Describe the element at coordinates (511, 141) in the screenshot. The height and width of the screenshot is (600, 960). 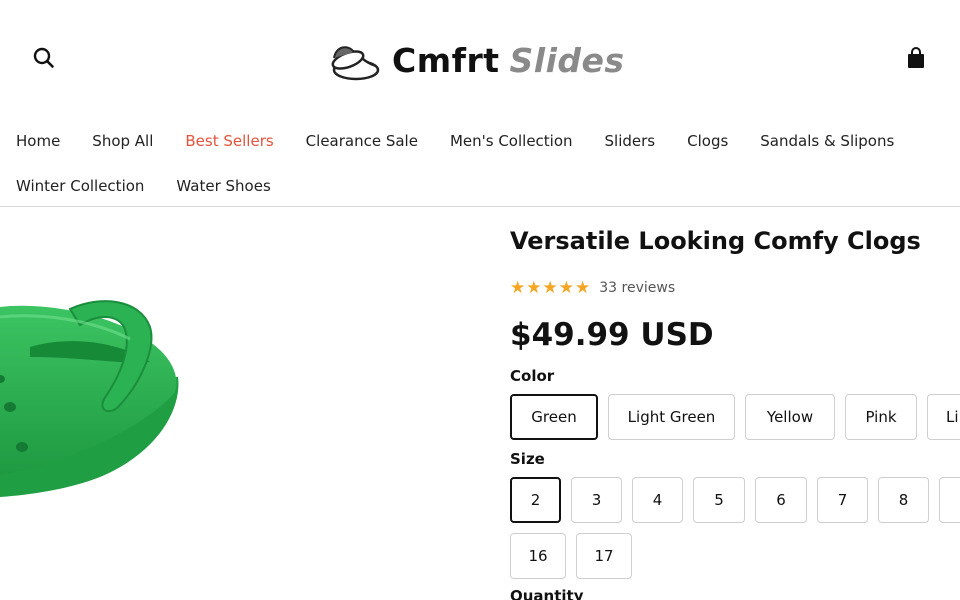
I see `nav-item-mens-collection: Men's Collection` at that location.